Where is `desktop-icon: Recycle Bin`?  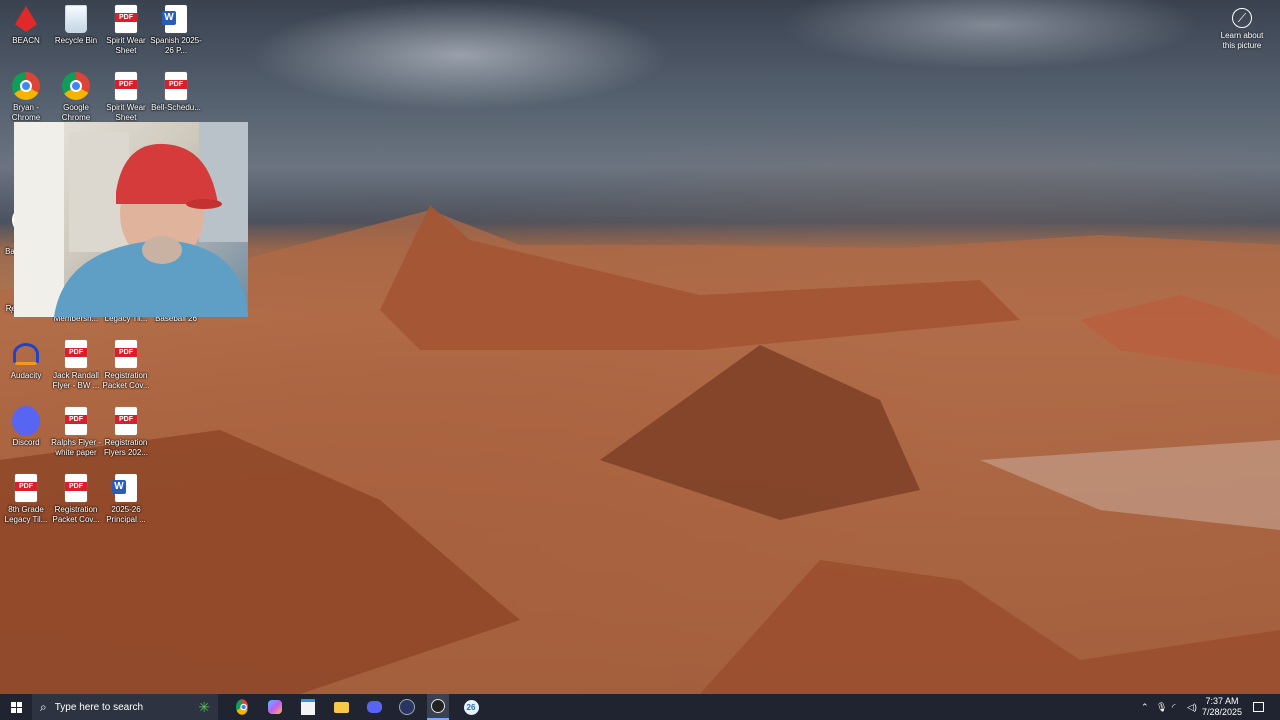 desktop-icon: Recycle Bin is located at coordinates (76, 23).